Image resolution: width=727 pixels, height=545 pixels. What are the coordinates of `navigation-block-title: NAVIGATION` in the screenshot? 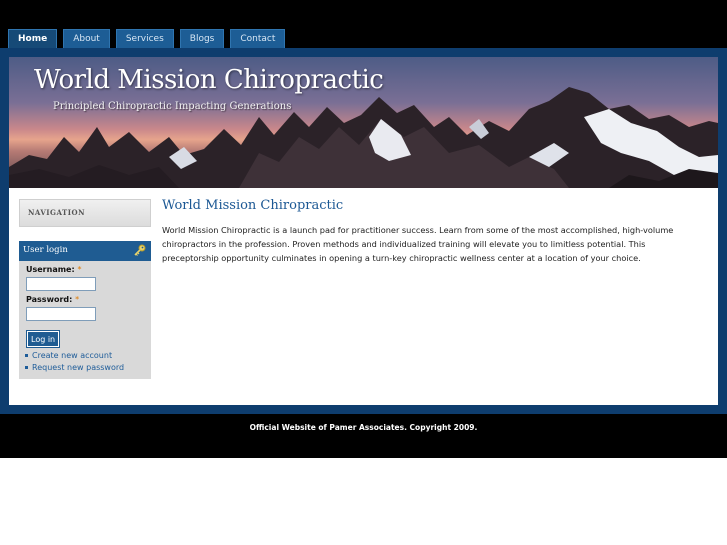 It's located at (57, 212).